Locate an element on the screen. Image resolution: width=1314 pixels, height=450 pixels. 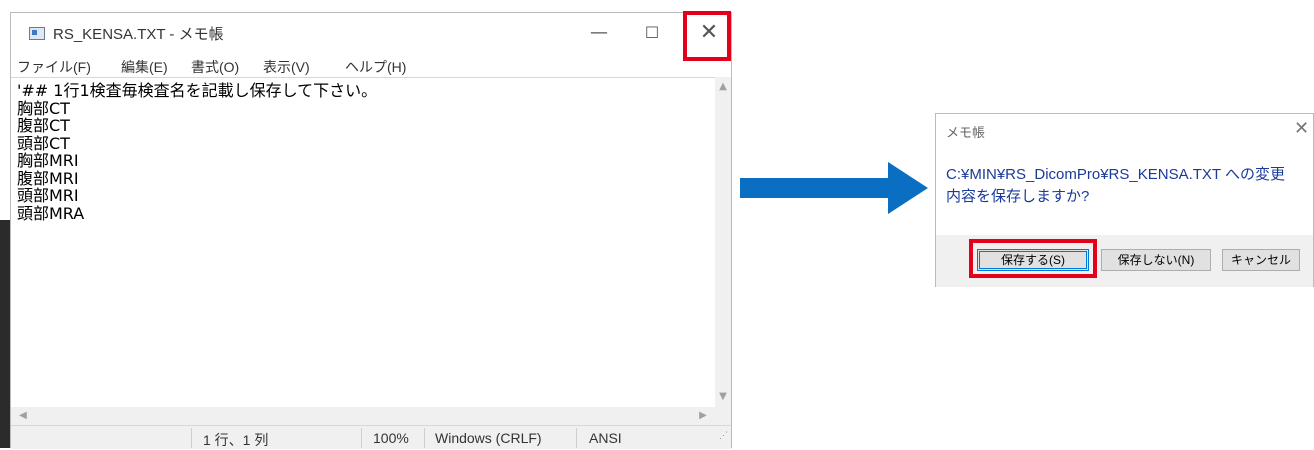
notepad-app-icon is located at coordinates (37, 33).